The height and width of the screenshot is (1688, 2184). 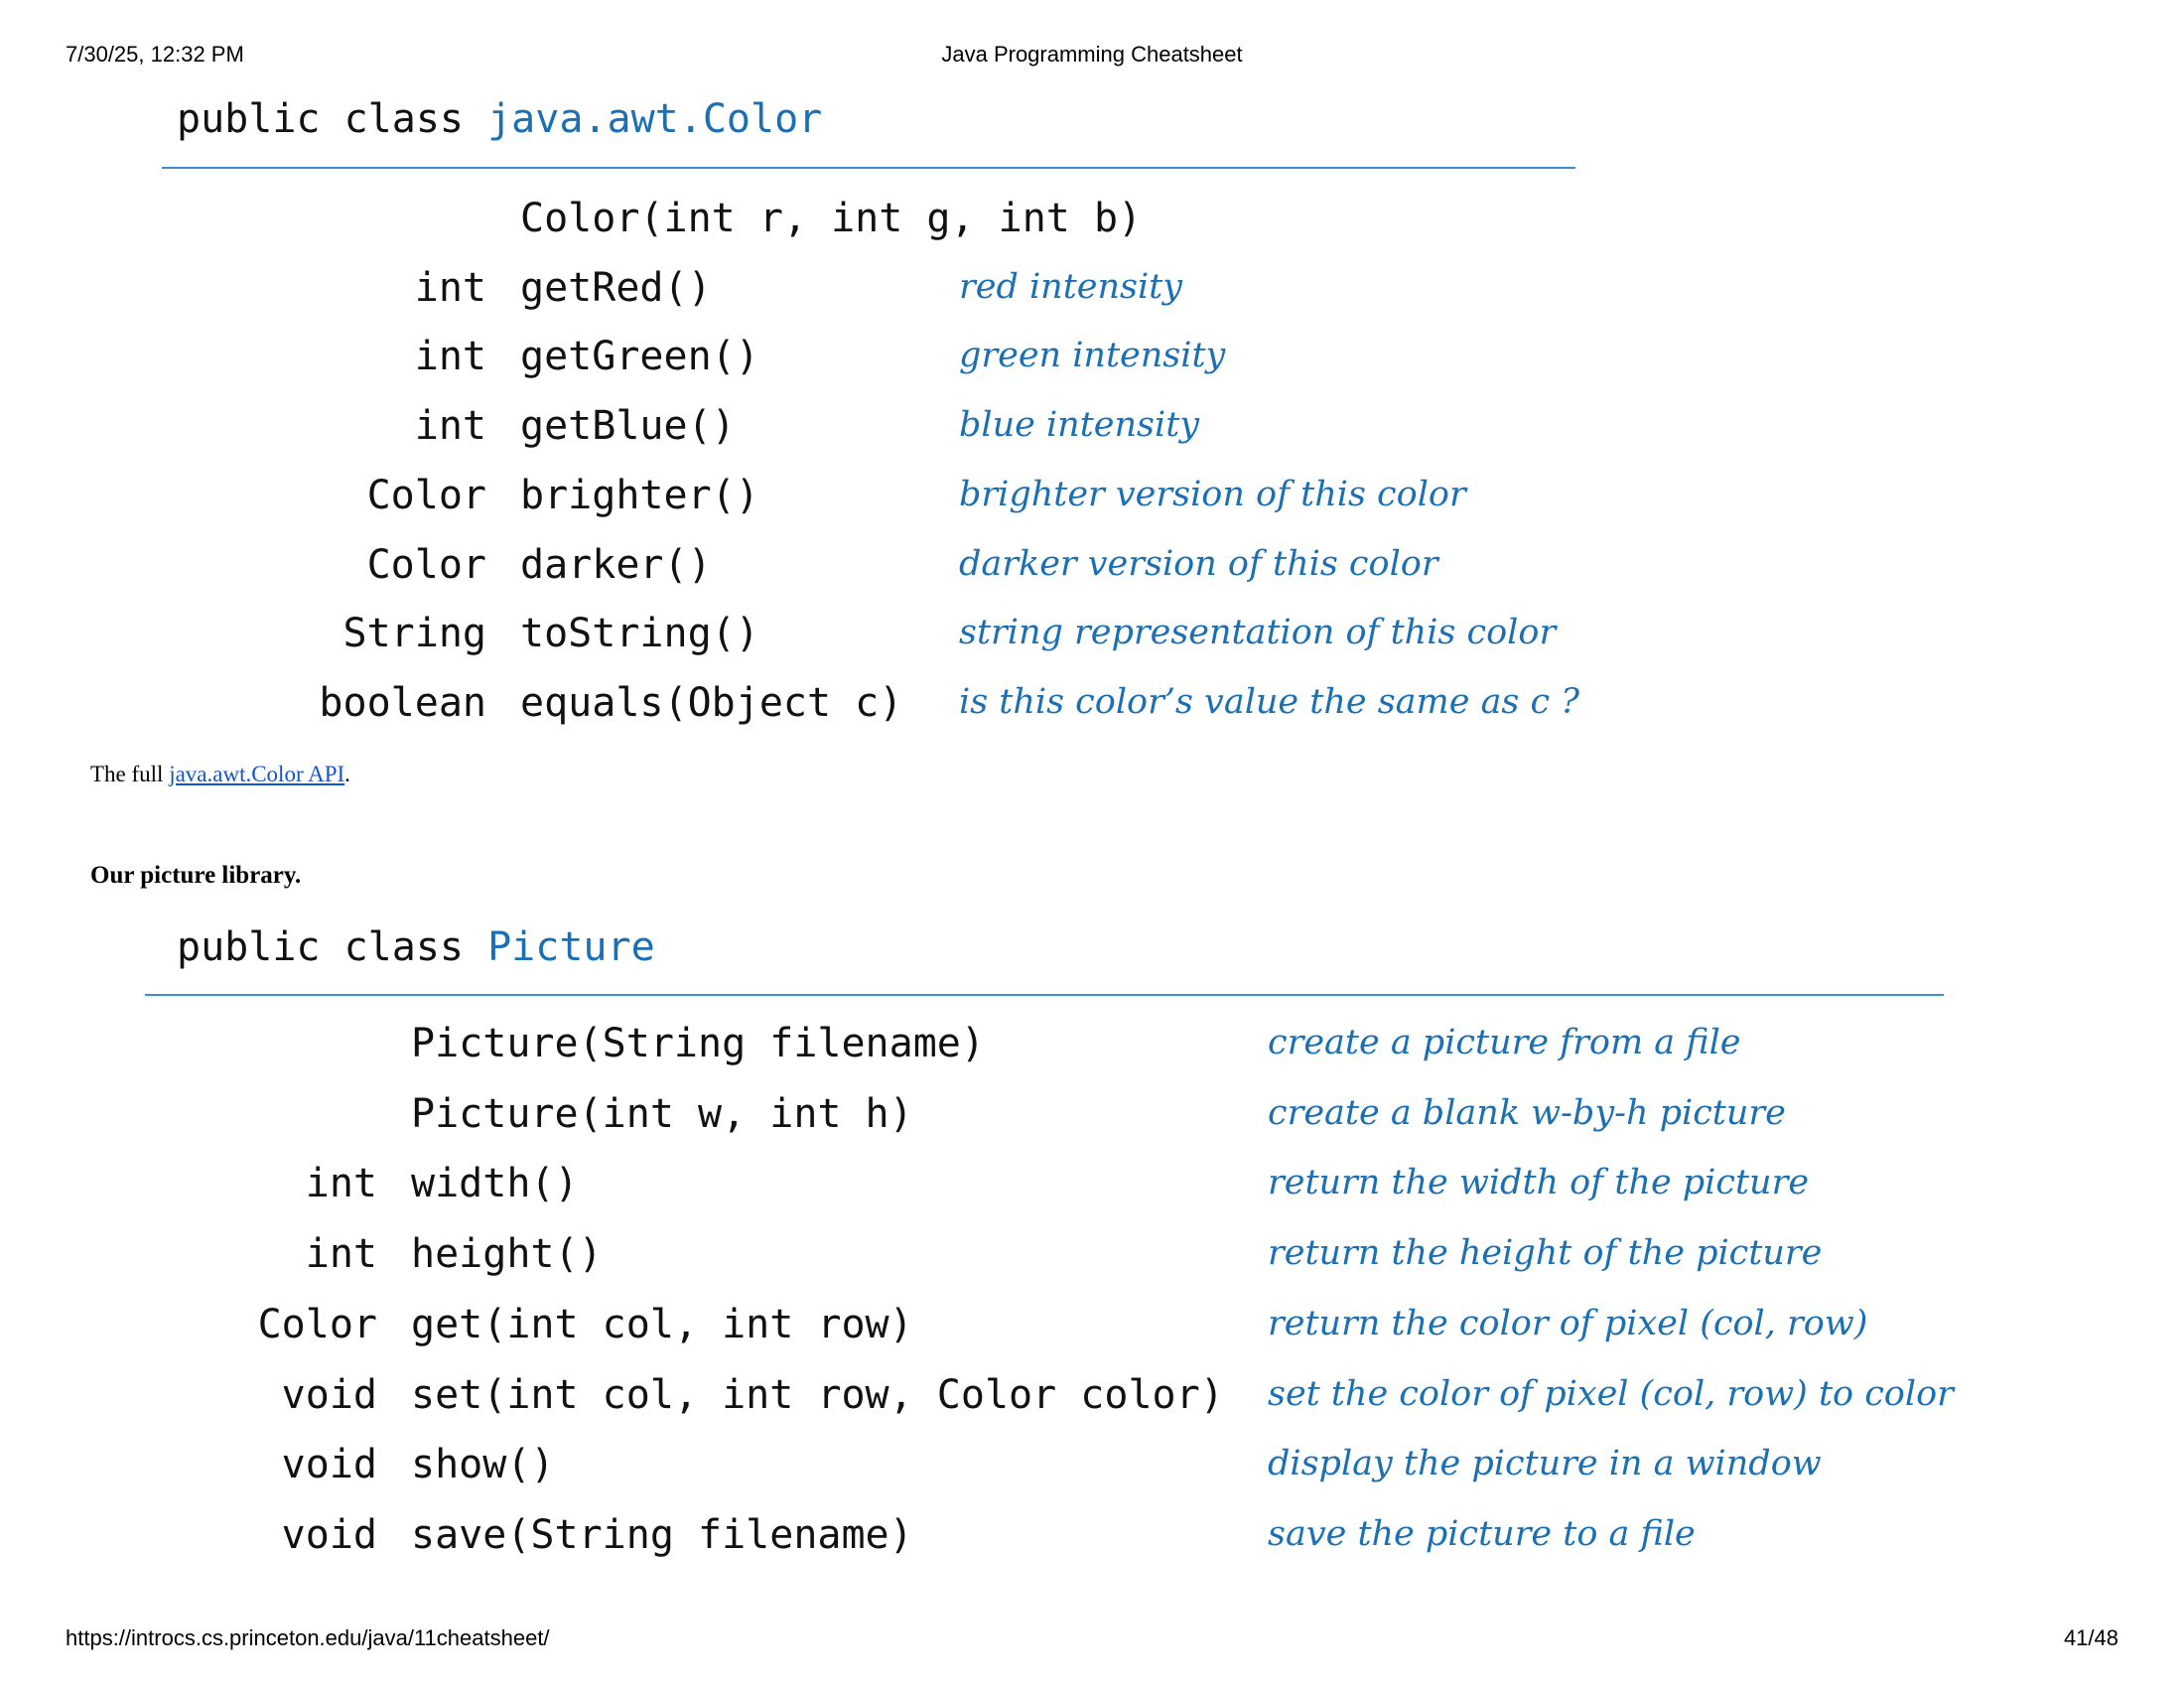 I want to click on method-signature: get(int col, int row), so click(x=662, y=1324).